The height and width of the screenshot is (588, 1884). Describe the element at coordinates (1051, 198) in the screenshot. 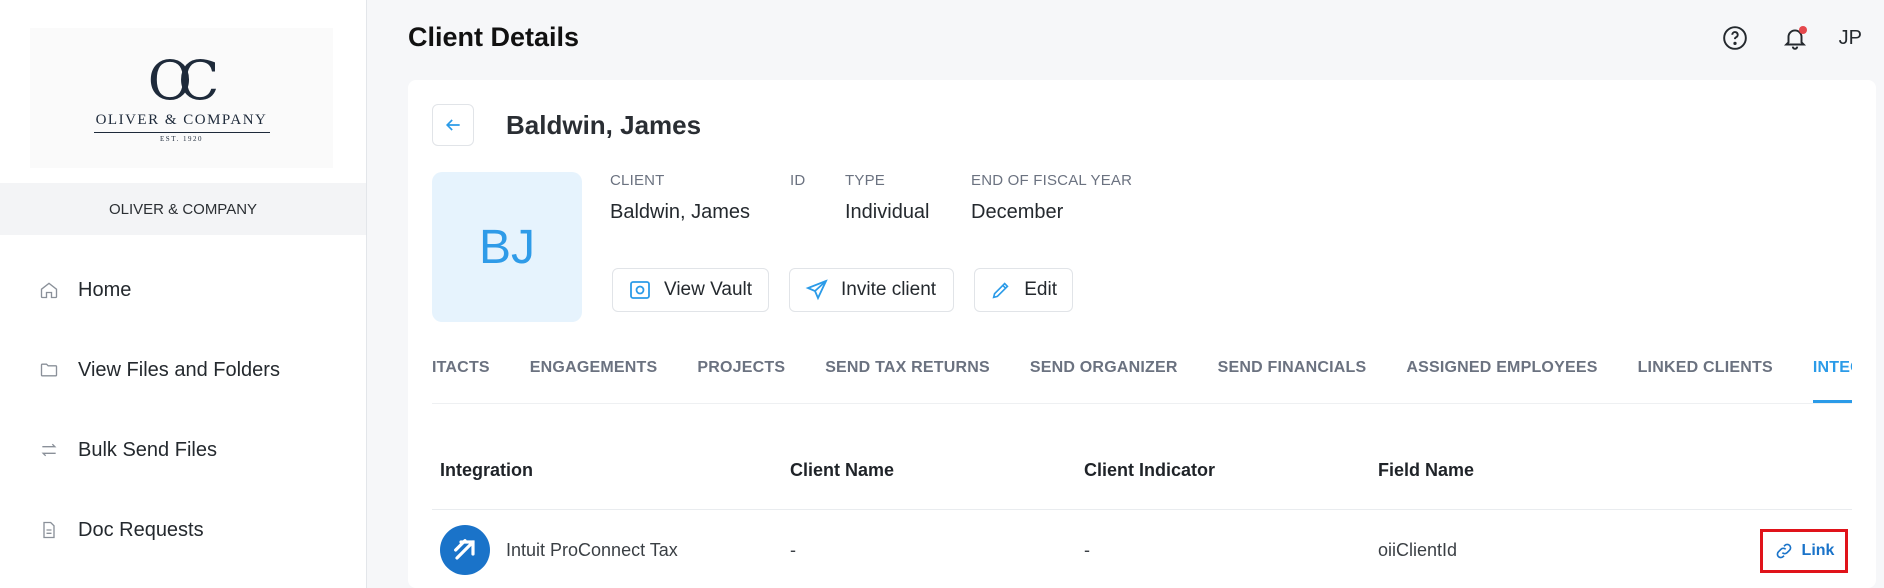

I see `meta-fiscal-year: END OF FISCAL YEAR December` at that location.